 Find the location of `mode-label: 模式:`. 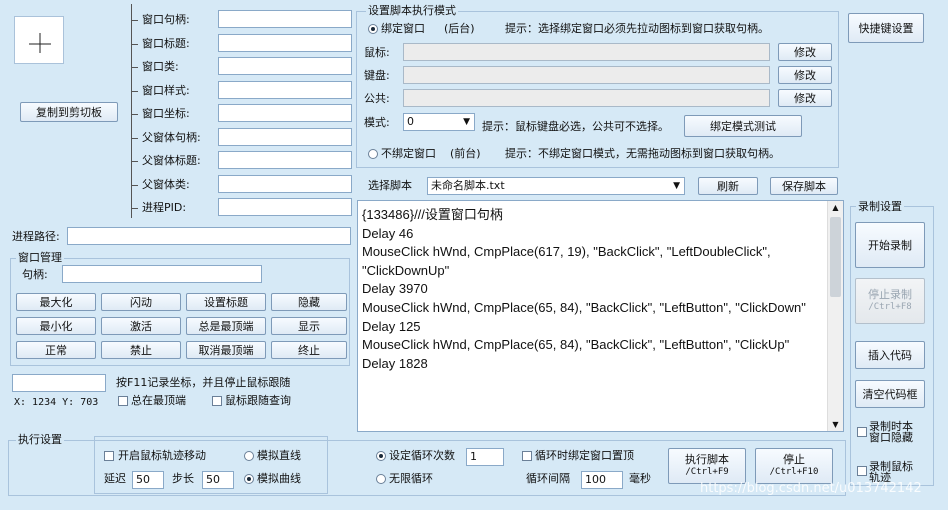

mode-label: 模式: is located at coordinates (377, 122).